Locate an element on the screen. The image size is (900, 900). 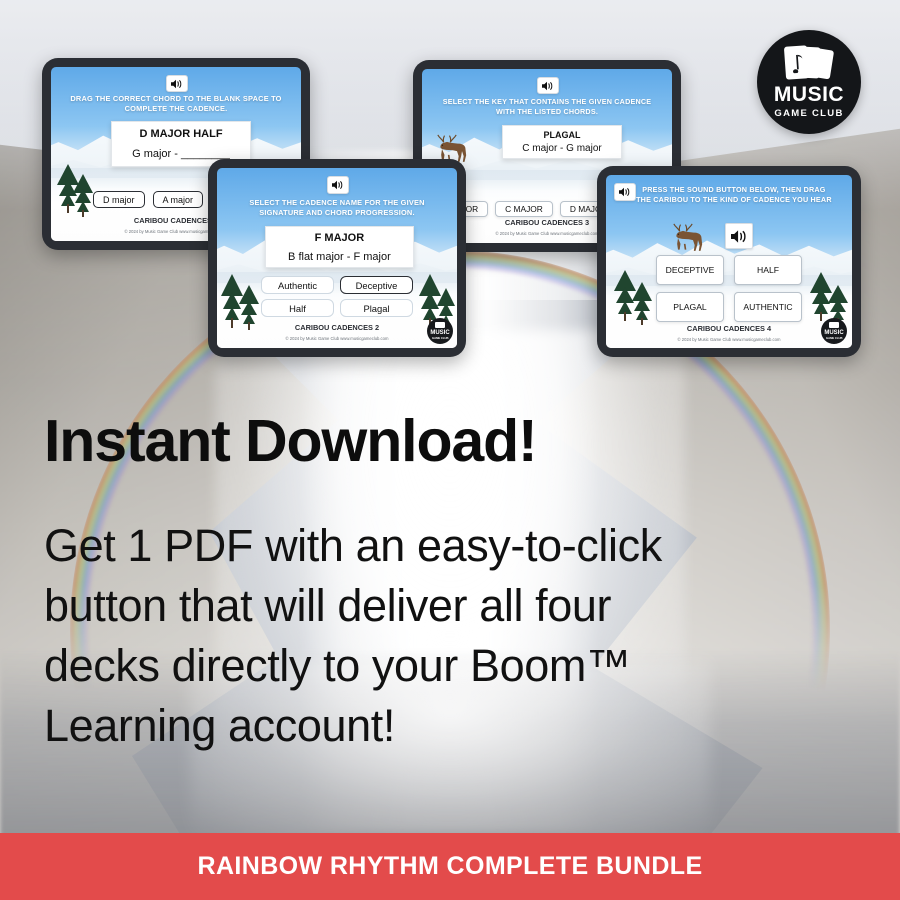
page-headline: Instant Download! is located at coordinates (291, 441).